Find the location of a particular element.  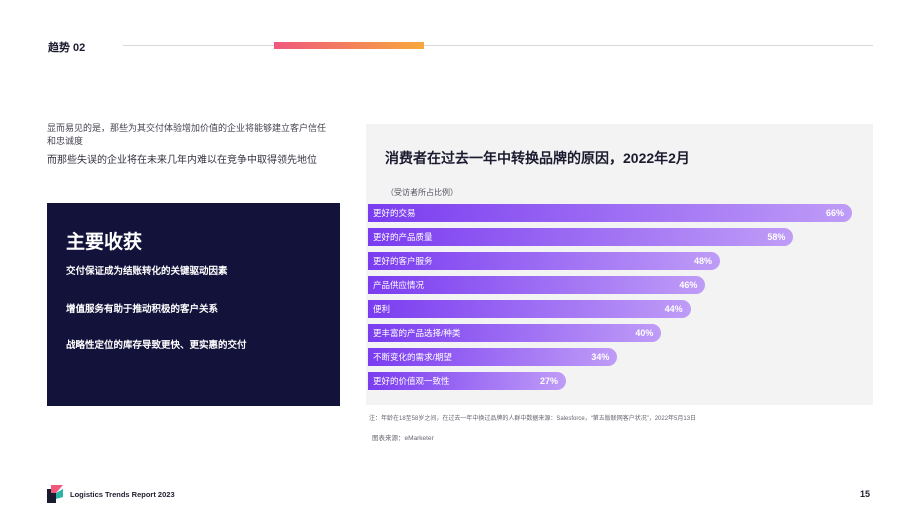

bar-category-label: 更好的交易 is located at coordinates (394, 213).